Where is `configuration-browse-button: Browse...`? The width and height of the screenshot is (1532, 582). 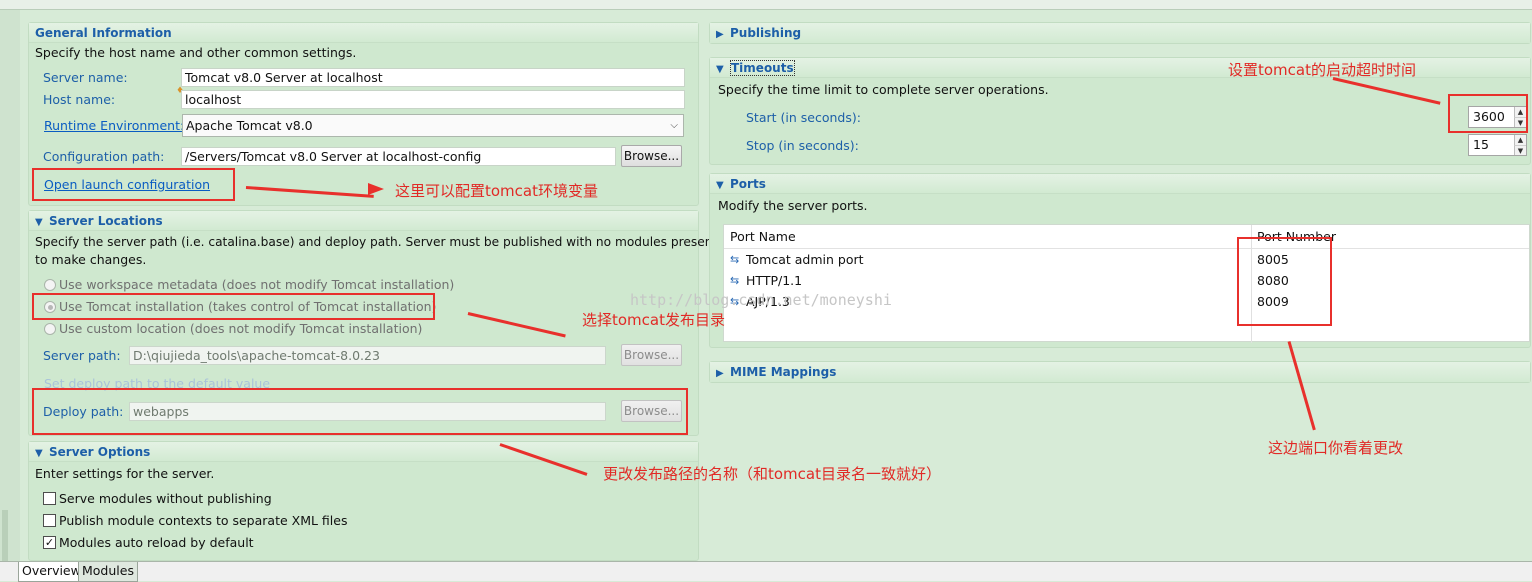
configuration-browse-button: Browse... is located at coordinates (651, 156).